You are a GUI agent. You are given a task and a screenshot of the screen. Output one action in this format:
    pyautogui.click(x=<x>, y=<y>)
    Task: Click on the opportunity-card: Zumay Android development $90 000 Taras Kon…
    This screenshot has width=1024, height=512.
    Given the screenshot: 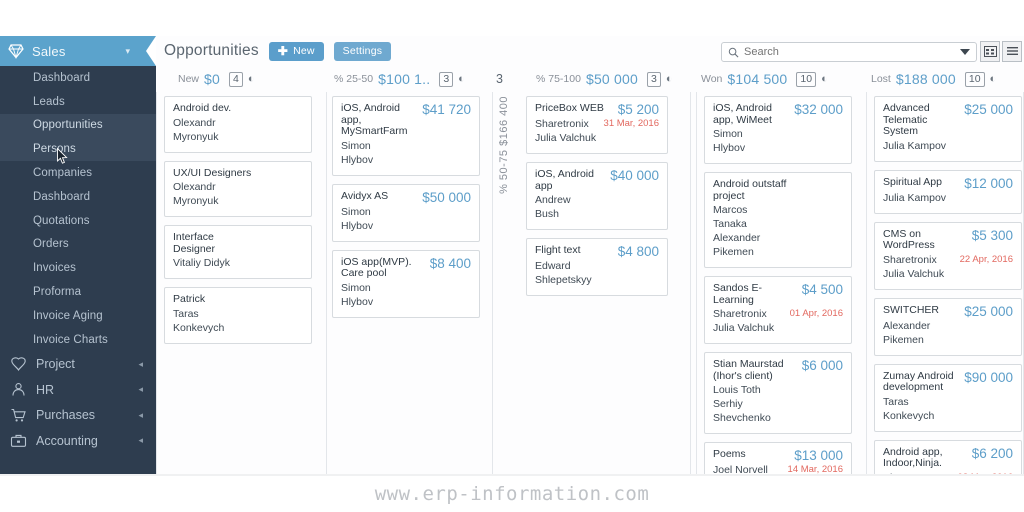 What is the action you would take?
    pyautogui.click(x=948, y=397)
    